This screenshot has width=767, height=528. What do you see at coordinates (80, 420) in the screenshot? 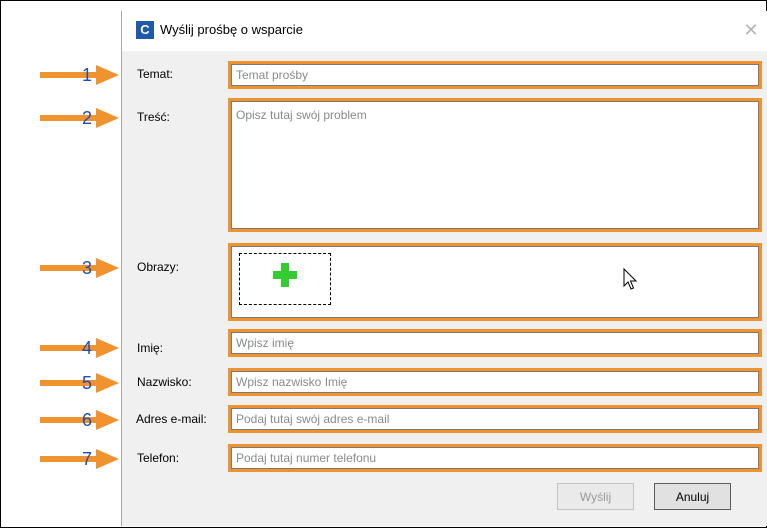
I see `callout-arrow-6: 6` at bounding box center [80, 420].